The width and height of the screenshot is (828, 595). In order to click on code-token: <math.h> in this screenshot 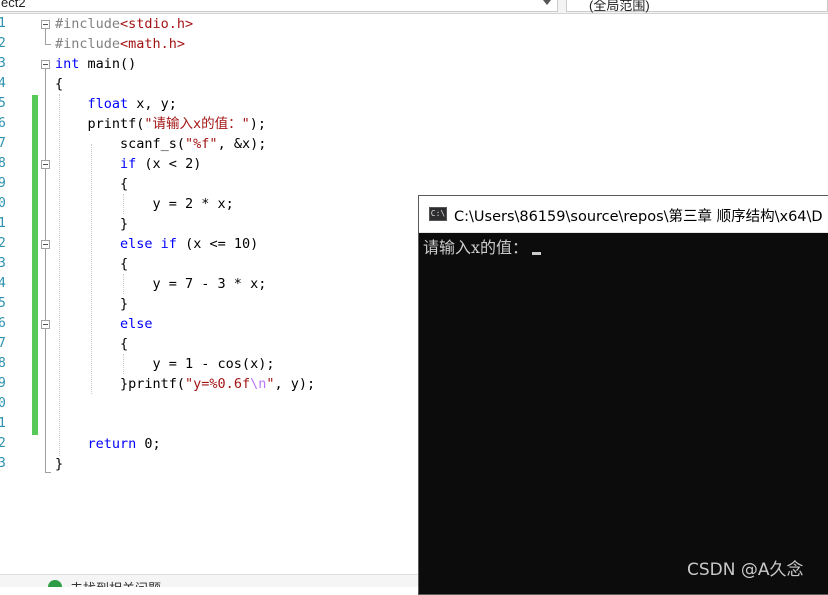, I will do `click(153, 44)`.